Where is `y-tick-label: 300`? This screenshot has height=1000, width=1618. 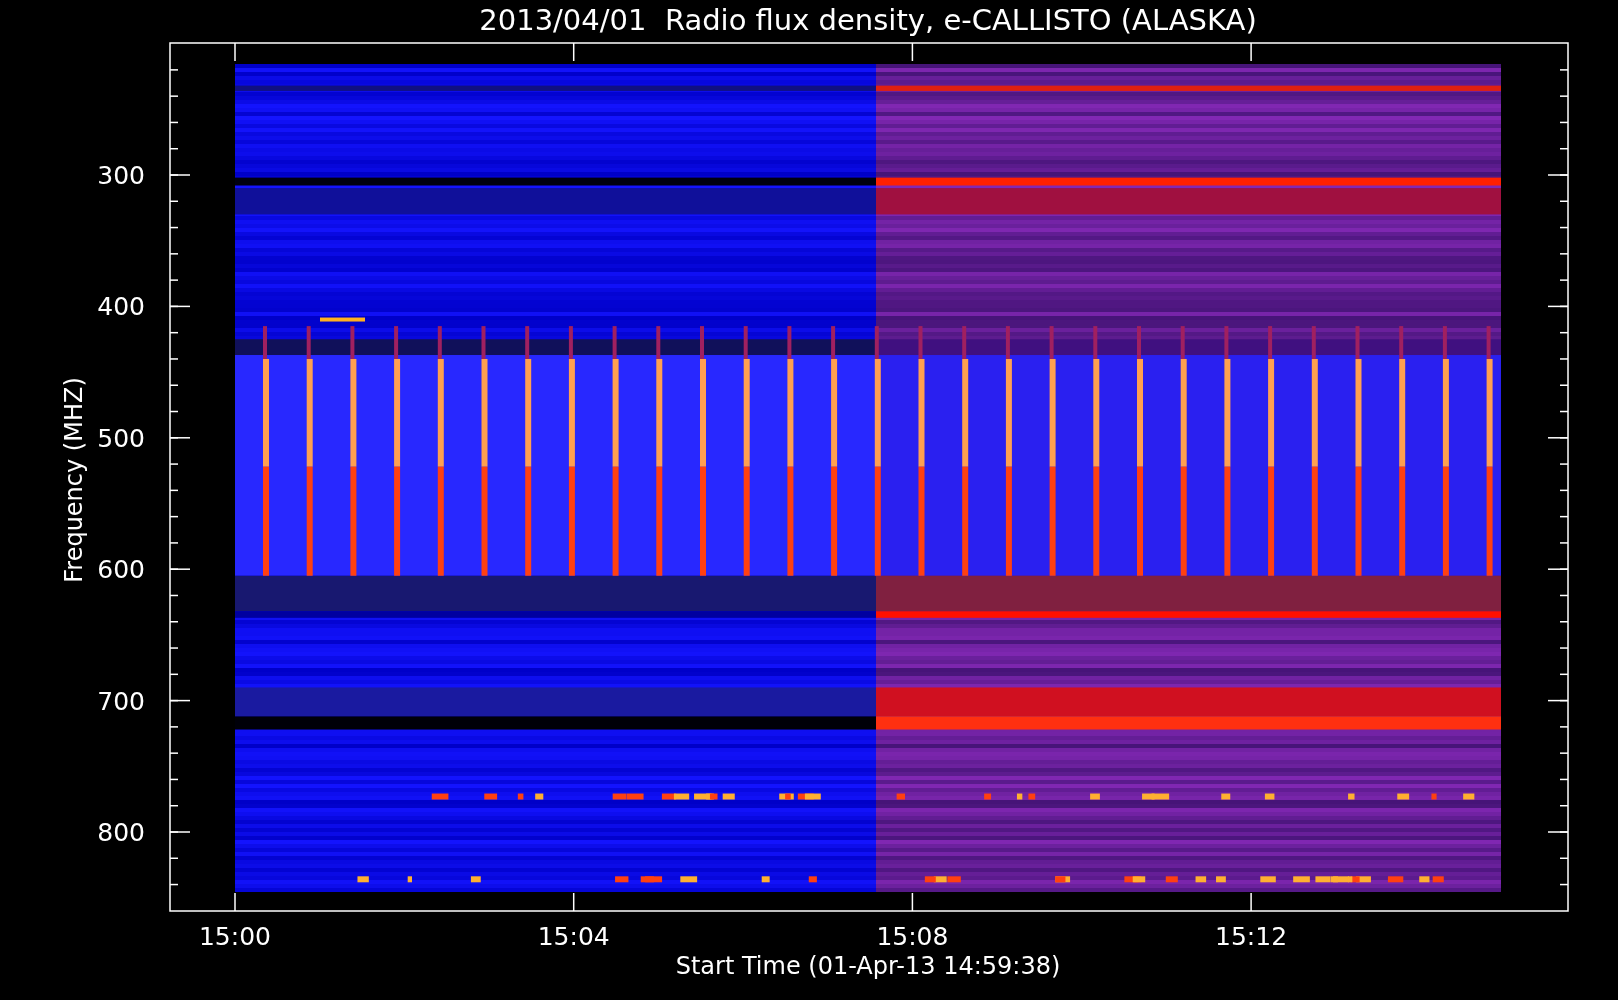
y-tick-label: 300 is located at coordinates (121, 175).